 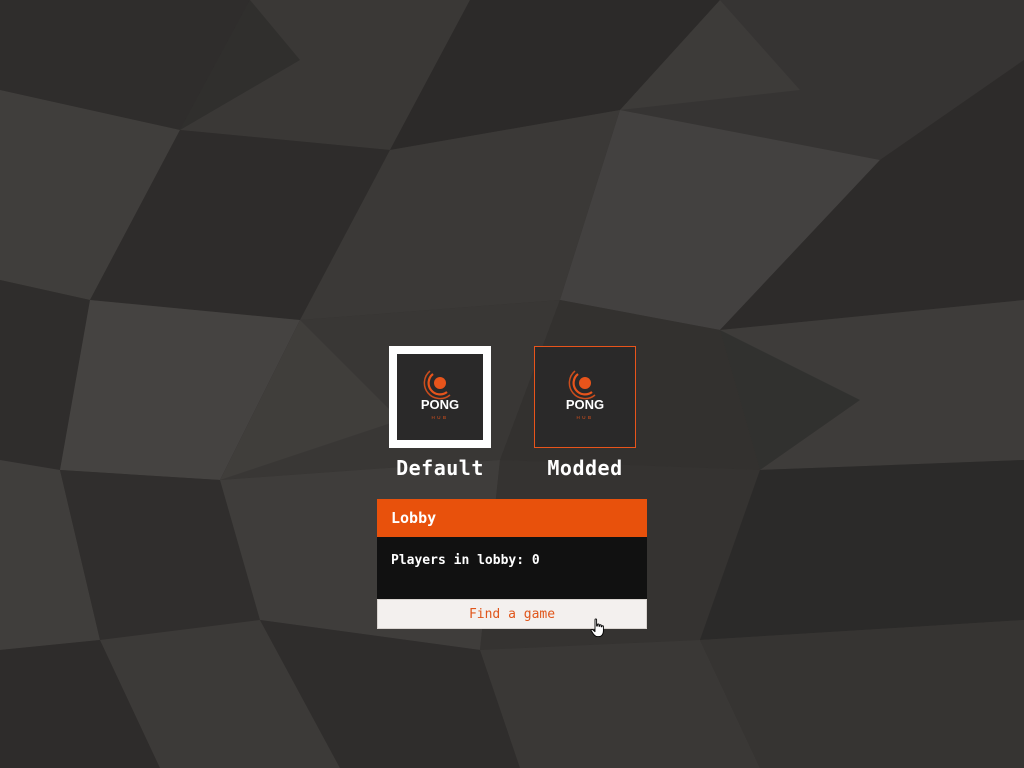 I want to click on lobby-body: Players in lobby: 0, so click(x=512, y=568).